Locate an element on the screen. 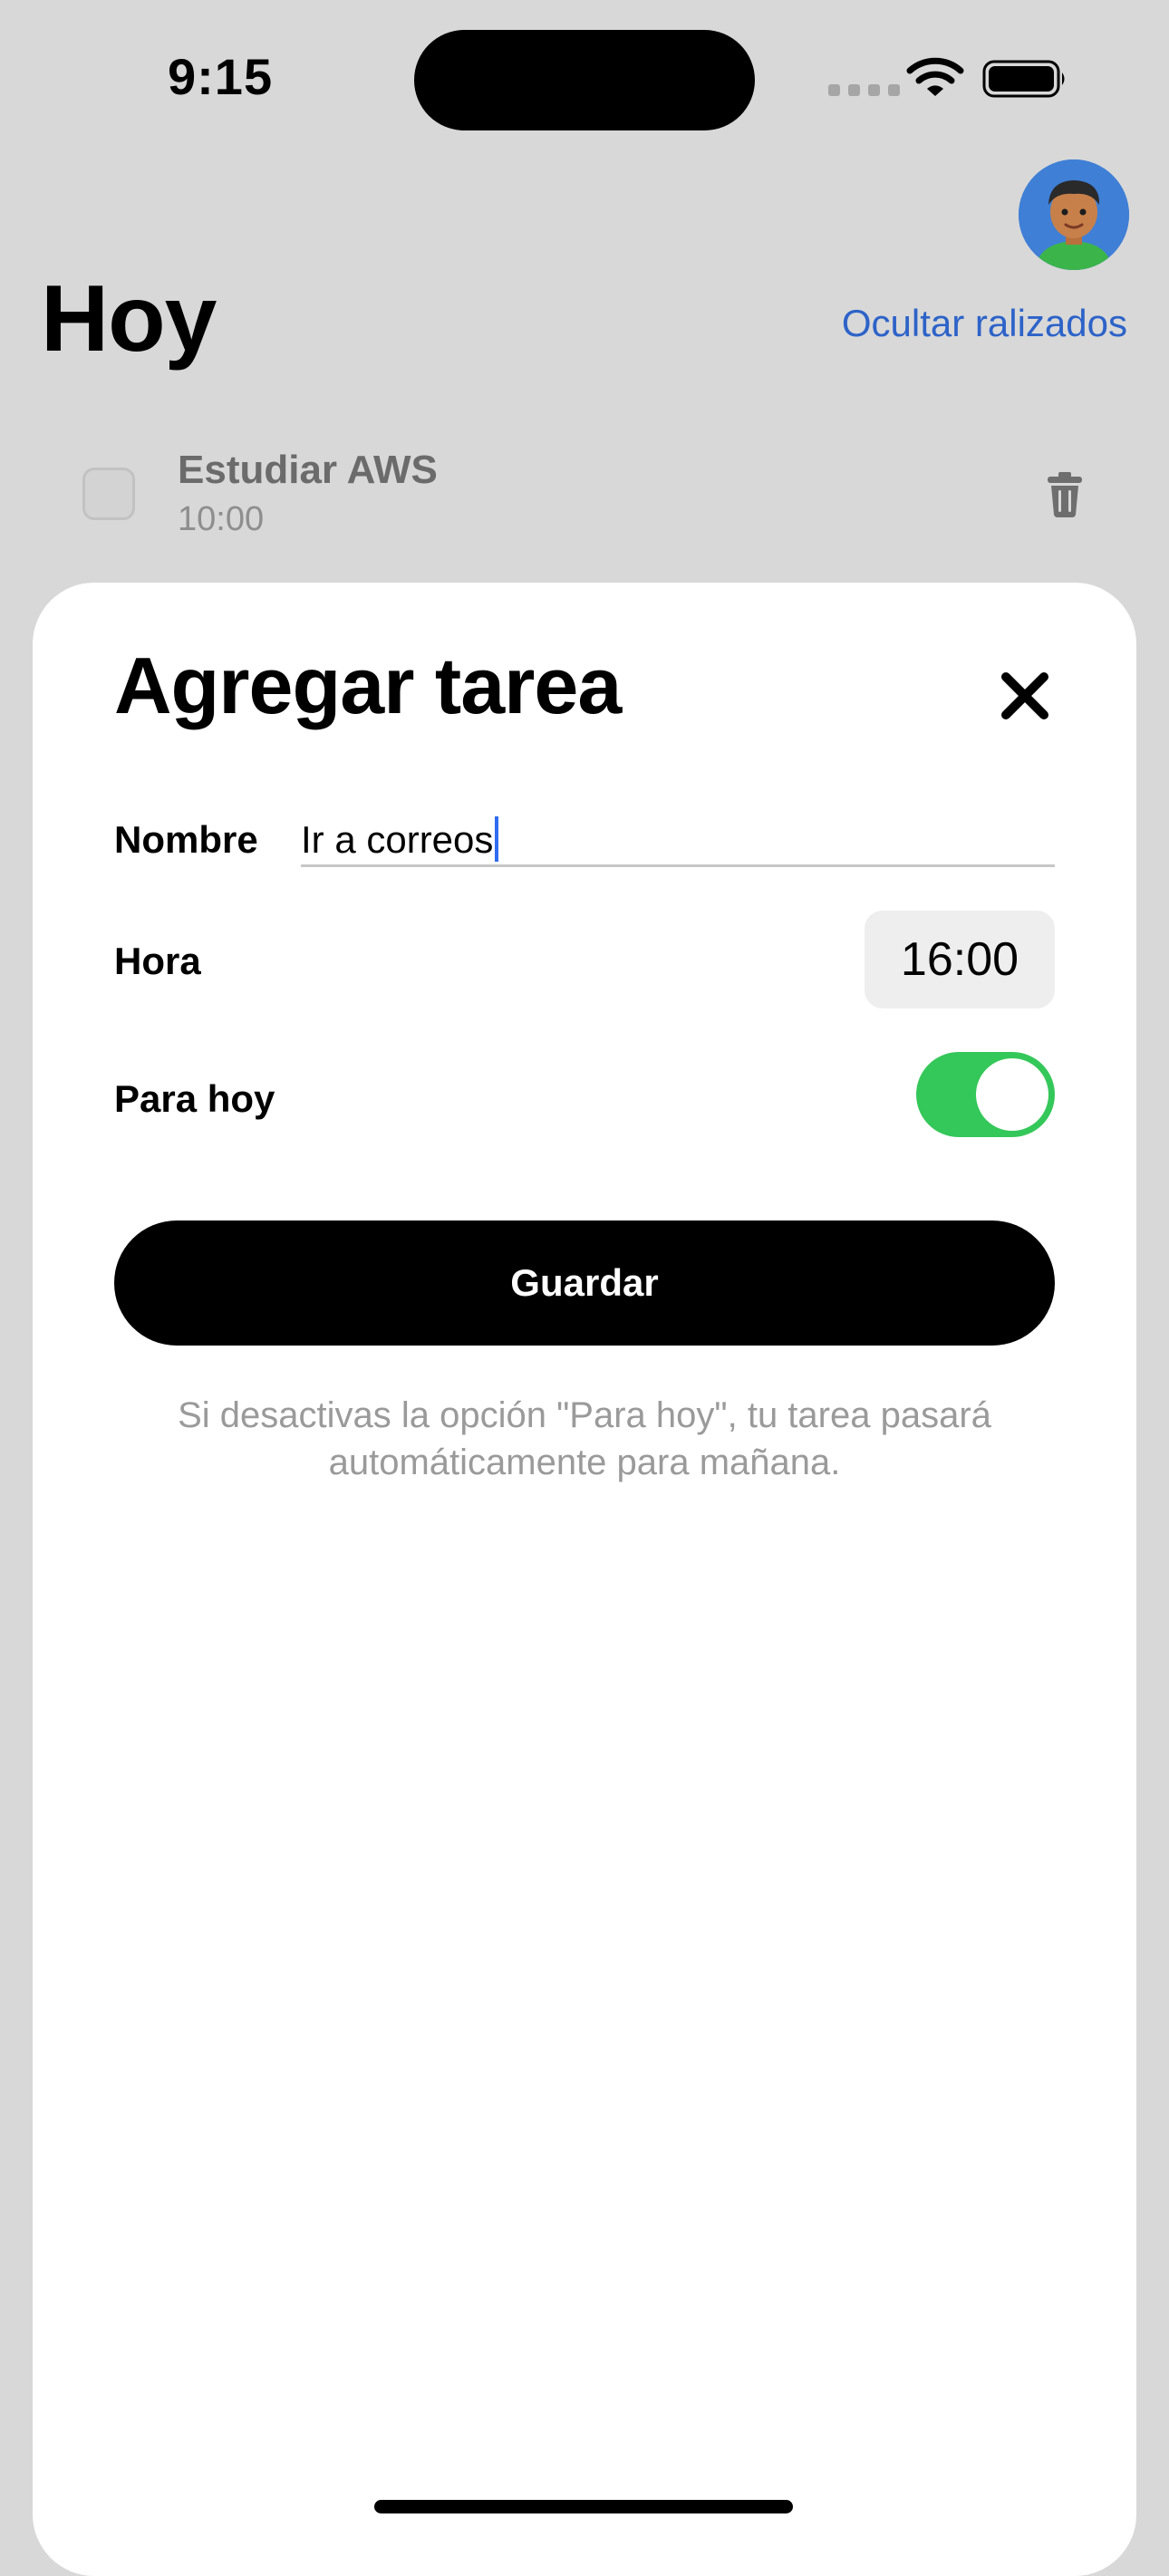  task-name: Estudiar AWS is located at coordinates (308, 470).